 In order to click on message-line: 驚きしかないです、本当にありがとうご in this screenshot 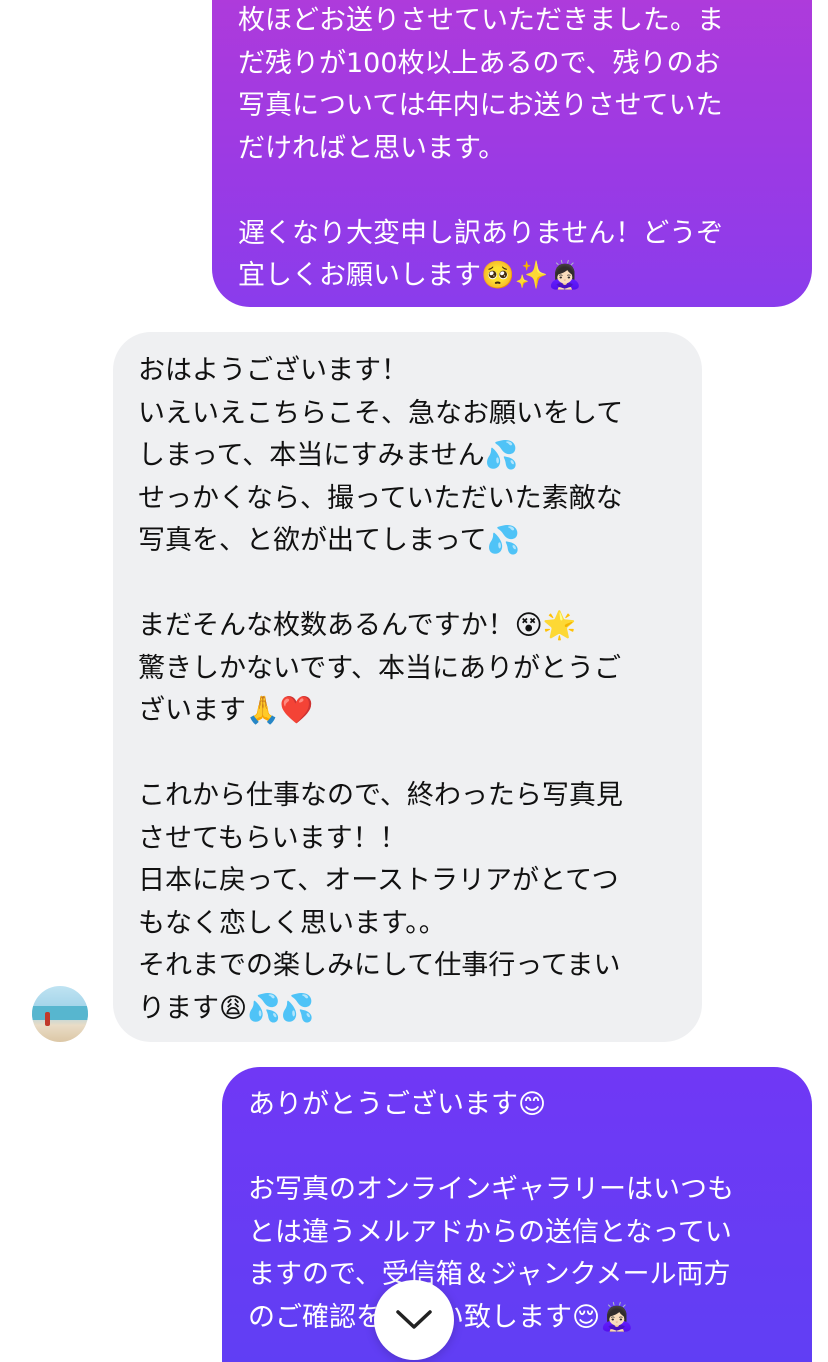, I will do `click(380, 668)`.